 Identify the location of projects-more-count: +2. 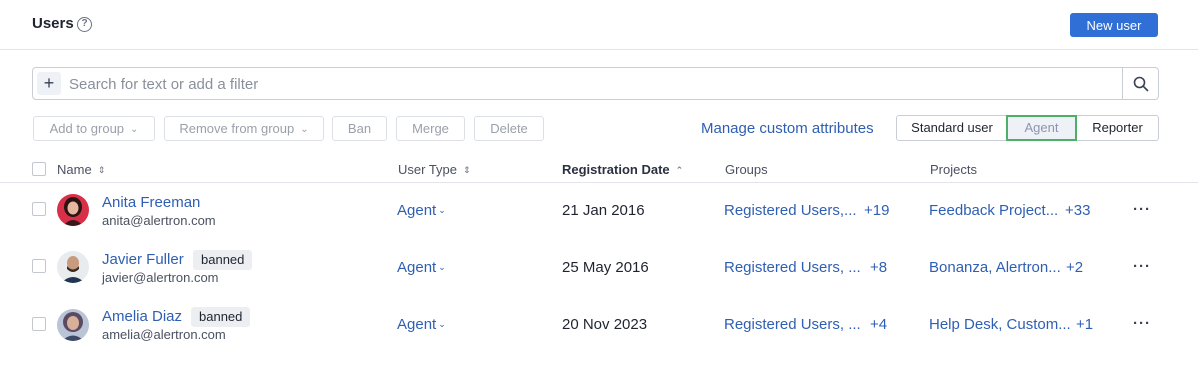
(1074, 267).